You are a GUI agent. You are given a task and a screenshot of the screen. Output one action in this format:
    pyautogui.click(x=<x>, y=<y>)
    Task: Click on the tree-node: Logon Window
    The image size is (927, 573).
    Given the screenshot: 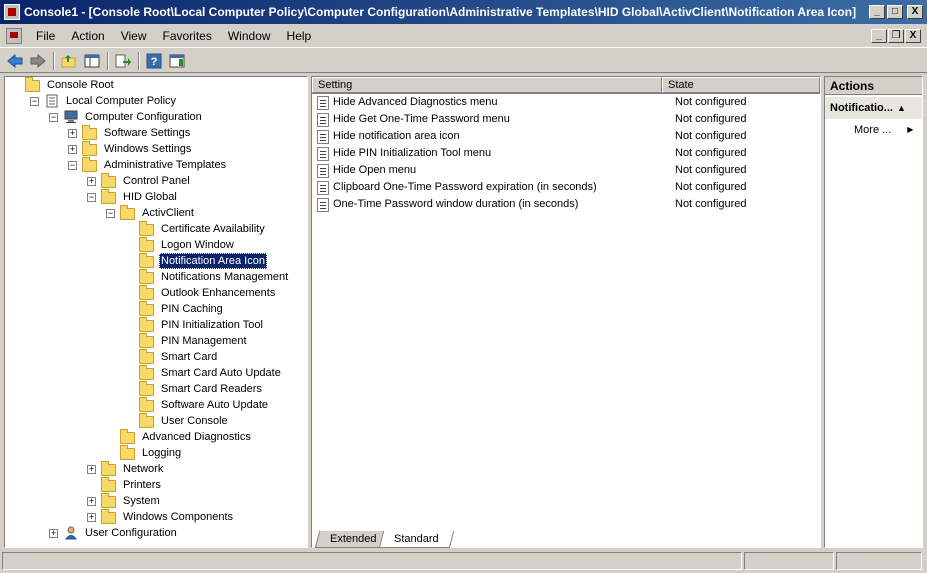 What is the action you would take?
    pyautogui.click(x=156, y=245)
    